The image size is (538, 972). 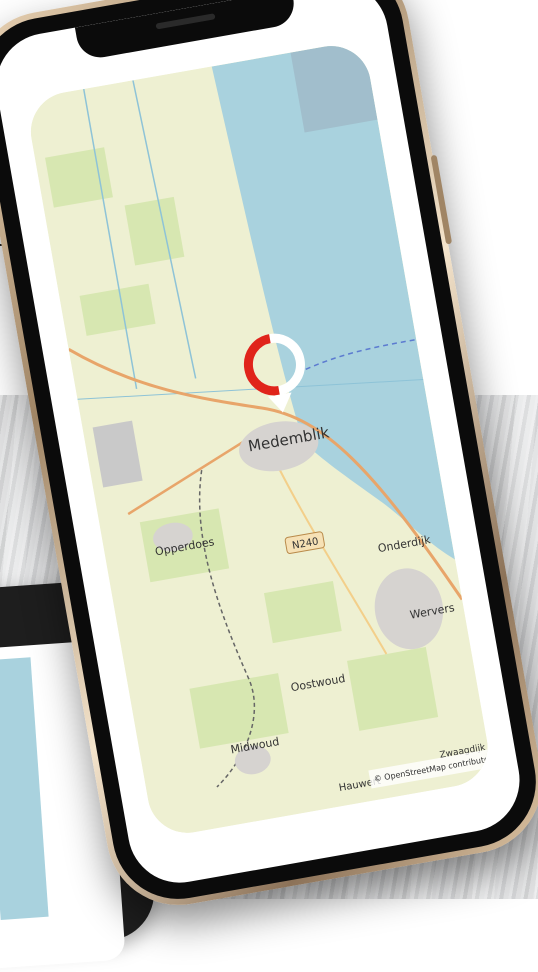 What do you see at coordinates (185, 21) in the screenshot?
I see `speaker` at bounding box center [185, 21].